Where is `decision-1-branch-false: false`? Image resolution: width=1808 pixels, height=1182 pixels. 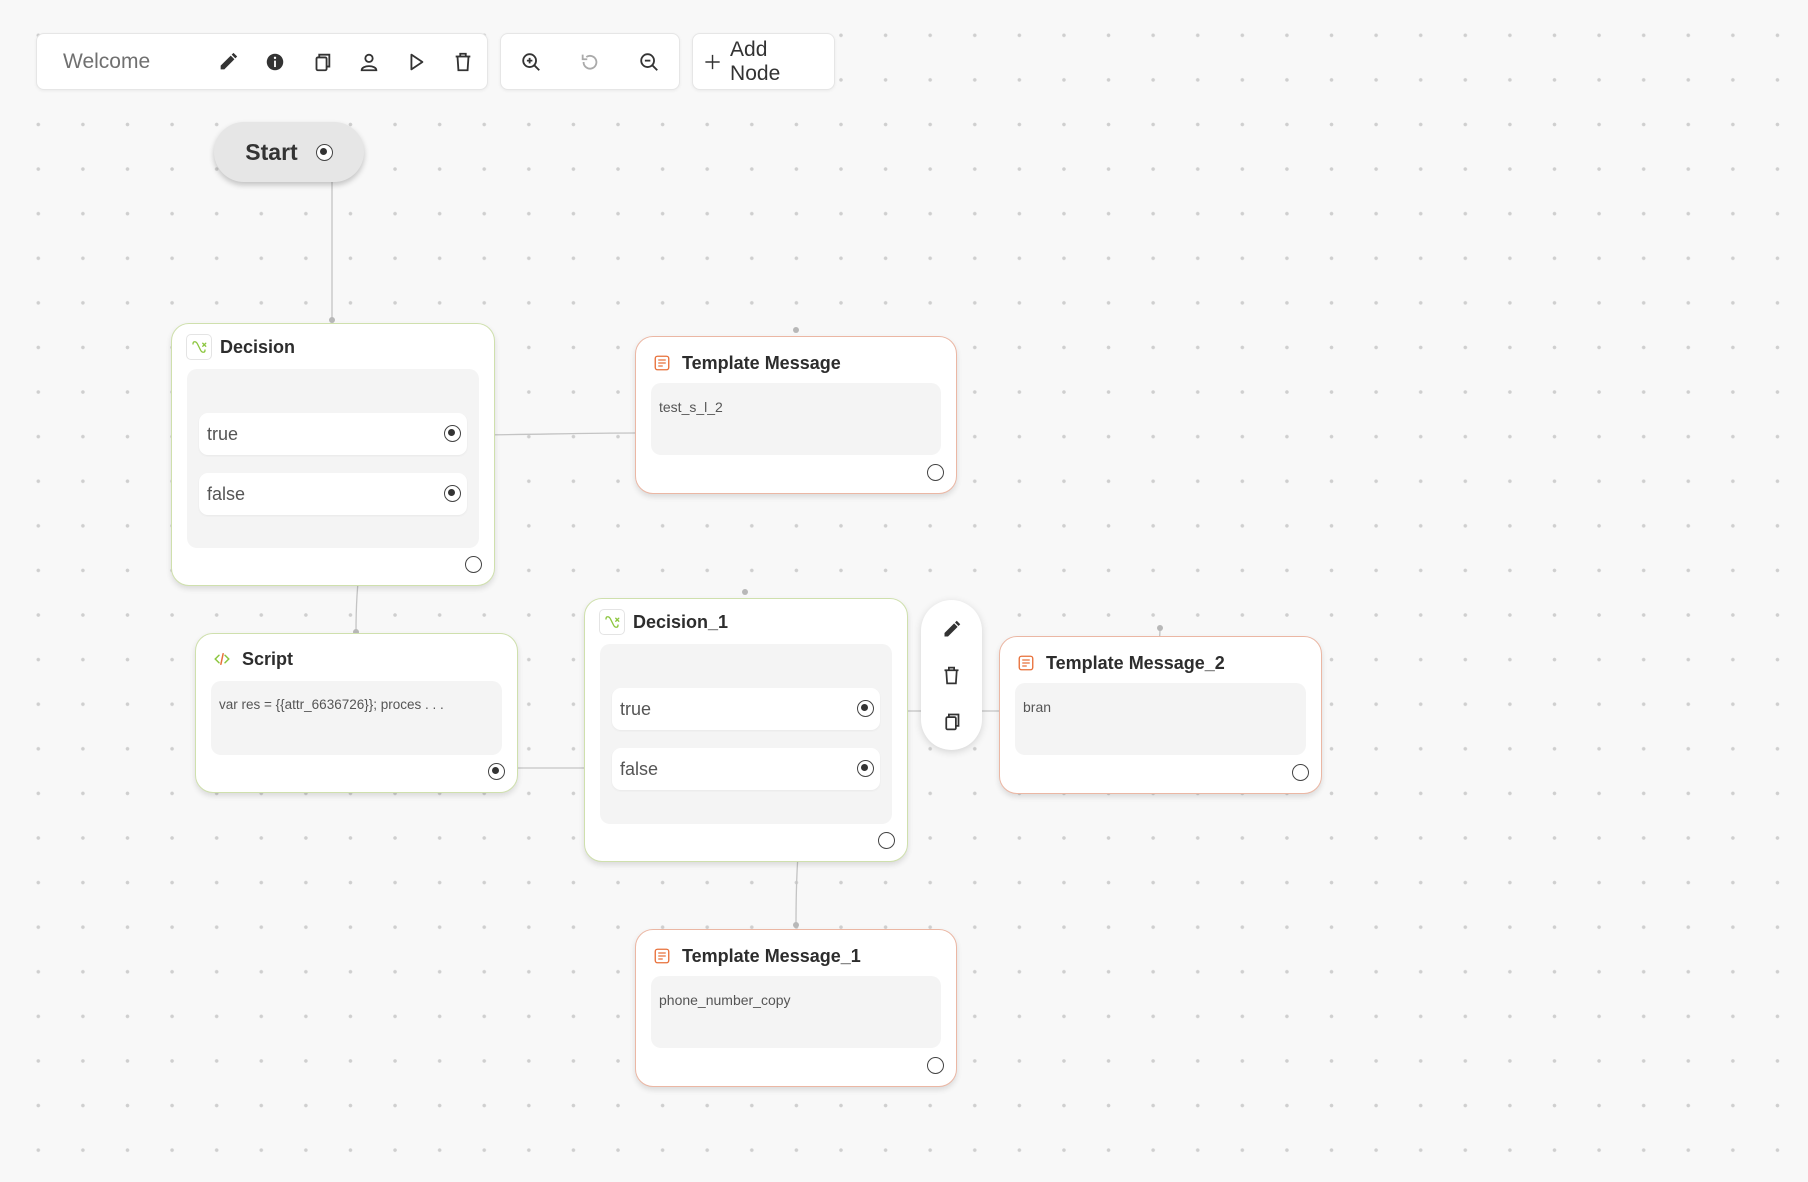 decision-1-branch-false: false is located at coordinates (746, 769).